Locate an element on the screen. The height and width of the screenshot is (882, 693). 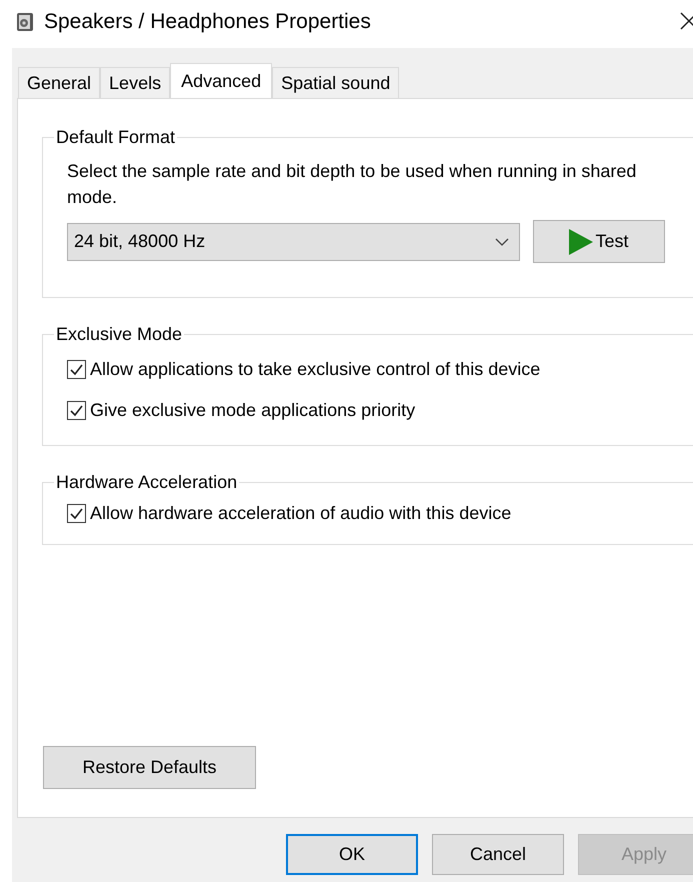
close-icon is located at coordinates (686, 21).